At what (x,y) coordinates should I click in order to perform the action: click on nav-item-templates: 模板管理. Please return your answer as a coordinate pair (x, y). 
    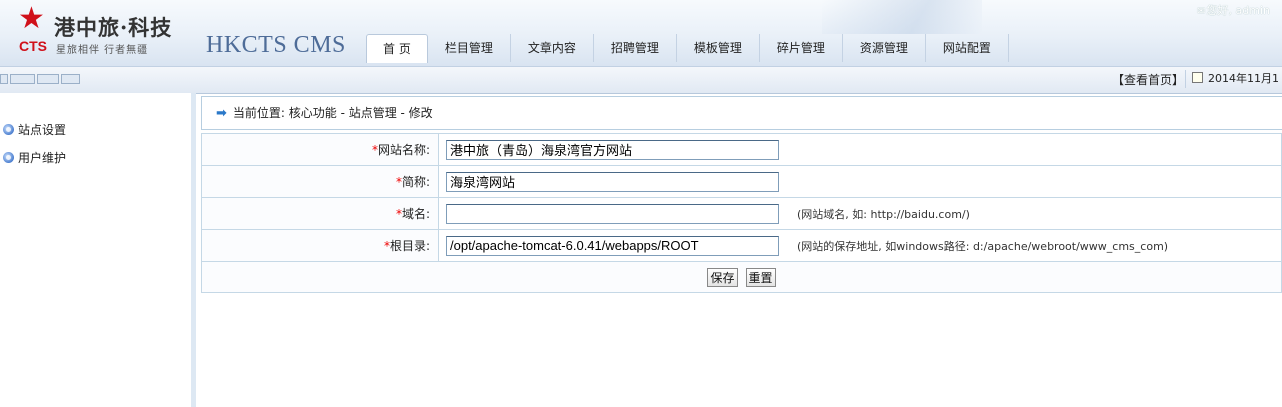
    Looking at the image, I should click on (718, 48).